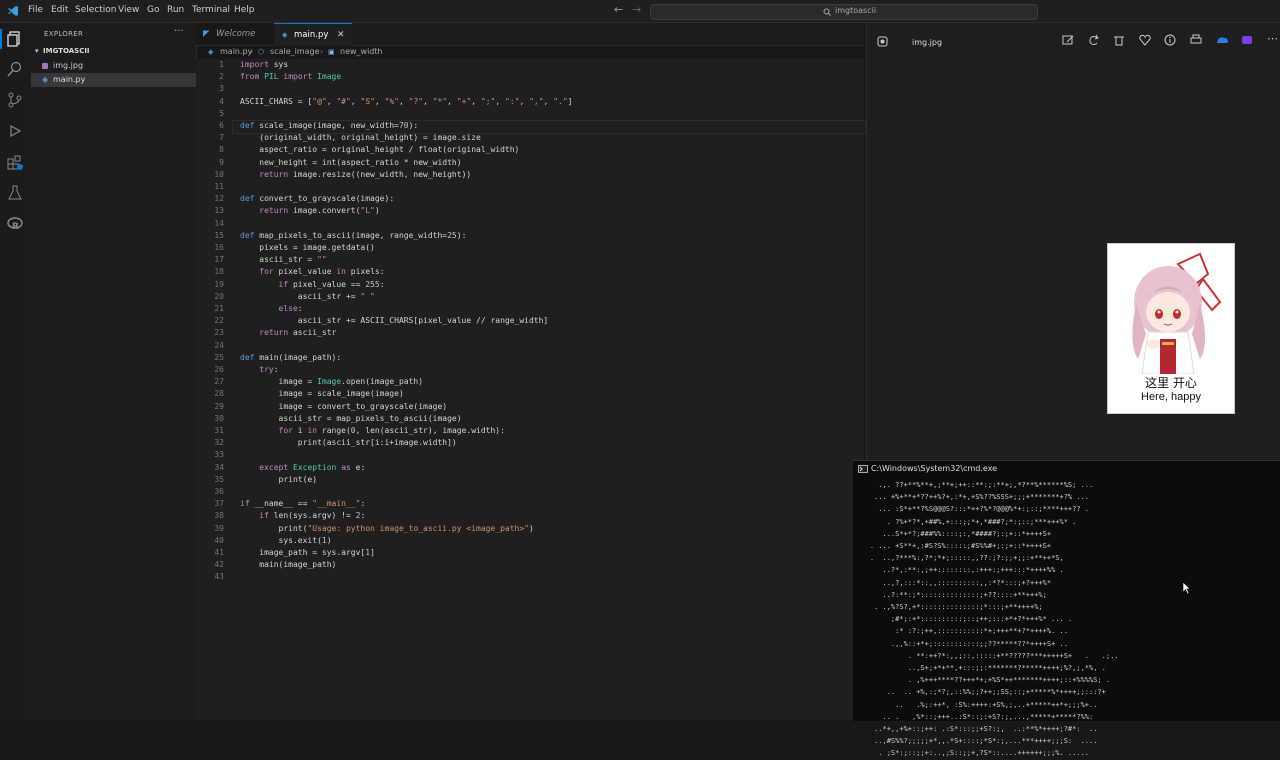 The image size is (1280, 760). I want to click on onedrive-icon, so click(1222, 40).